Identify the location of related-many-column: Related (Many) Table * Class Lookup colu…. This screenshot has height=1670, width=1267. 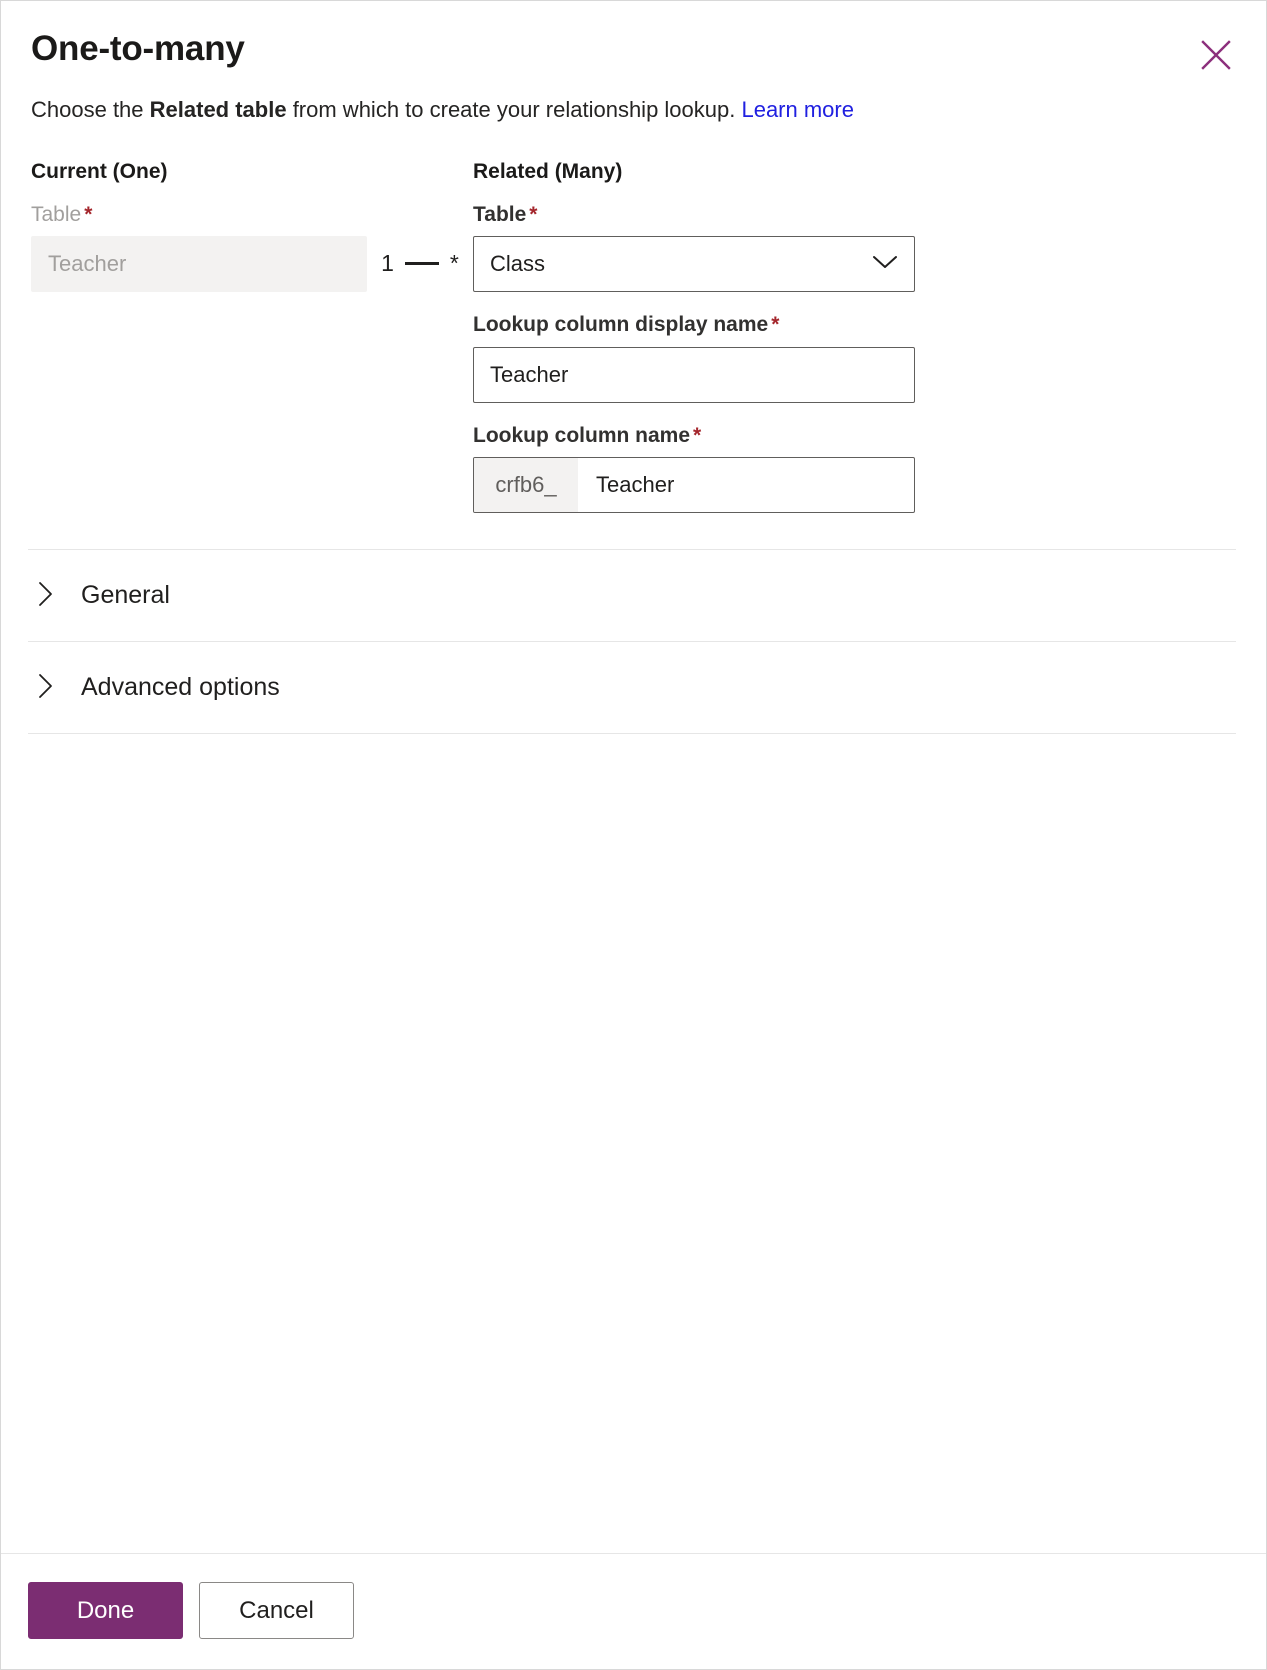
(694, 336).